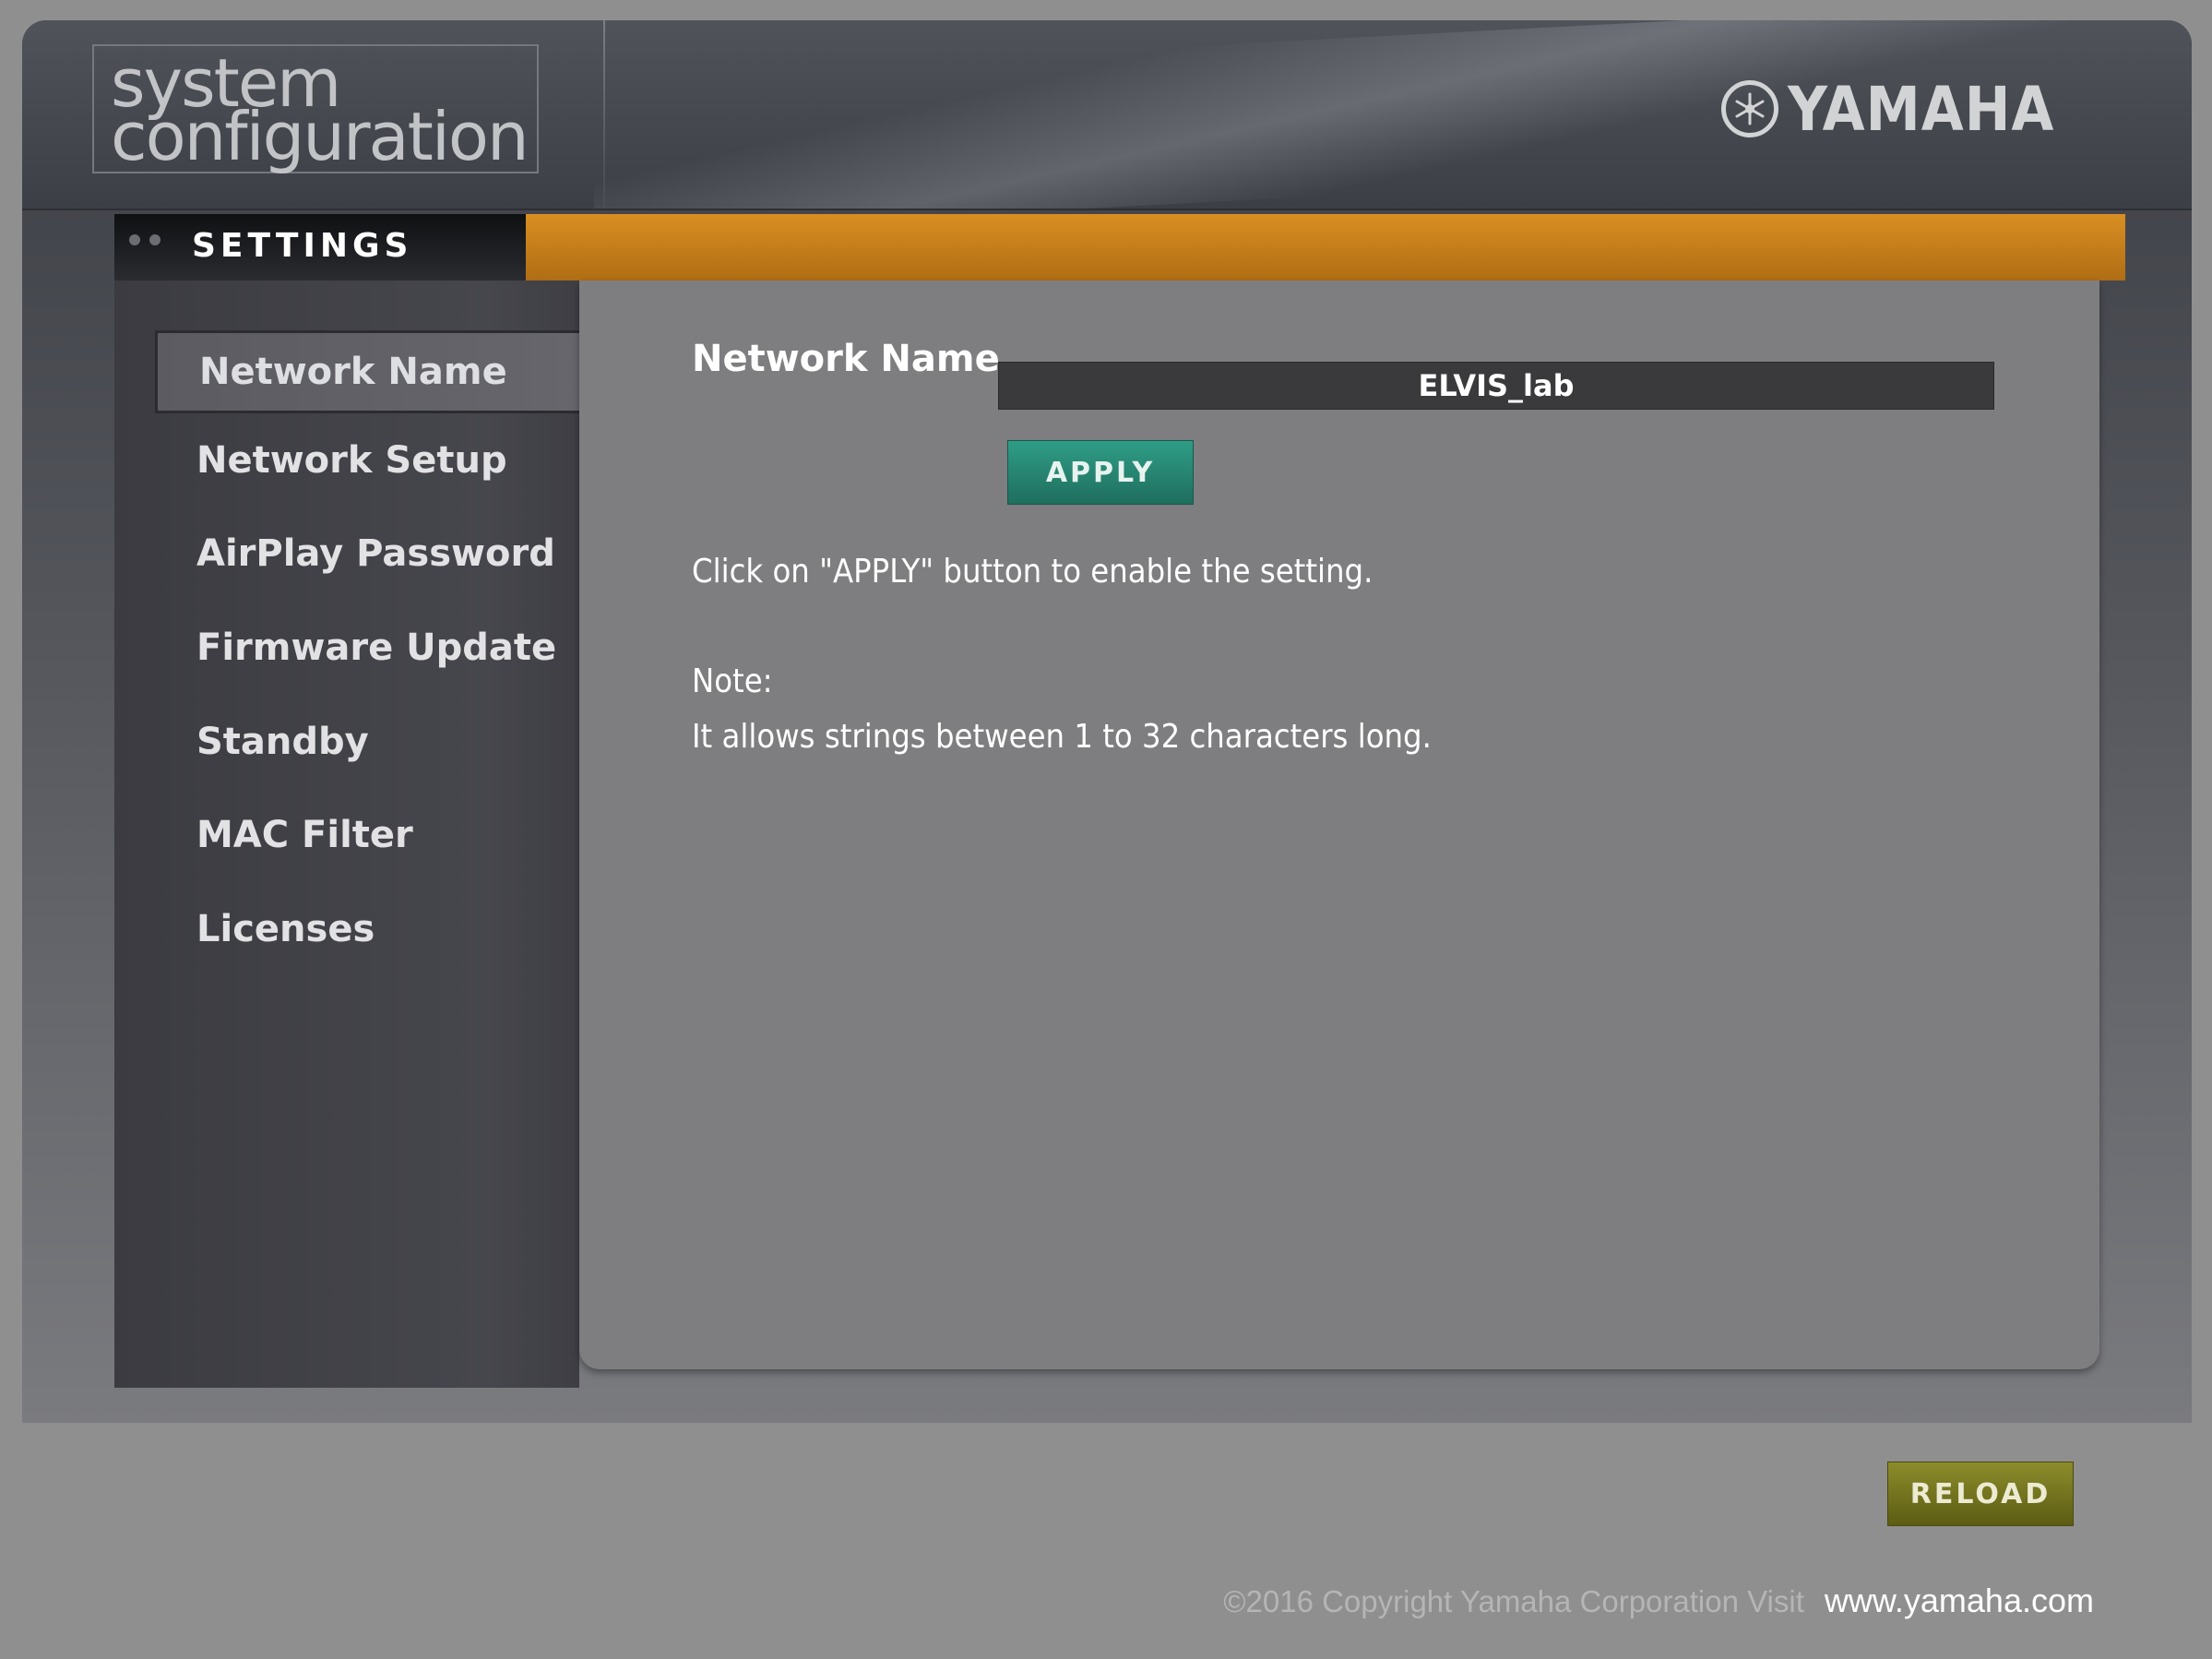 This screenshot has width=2212, height=1659. I want to click on network-name-label: Network Name, so click(846, 359).